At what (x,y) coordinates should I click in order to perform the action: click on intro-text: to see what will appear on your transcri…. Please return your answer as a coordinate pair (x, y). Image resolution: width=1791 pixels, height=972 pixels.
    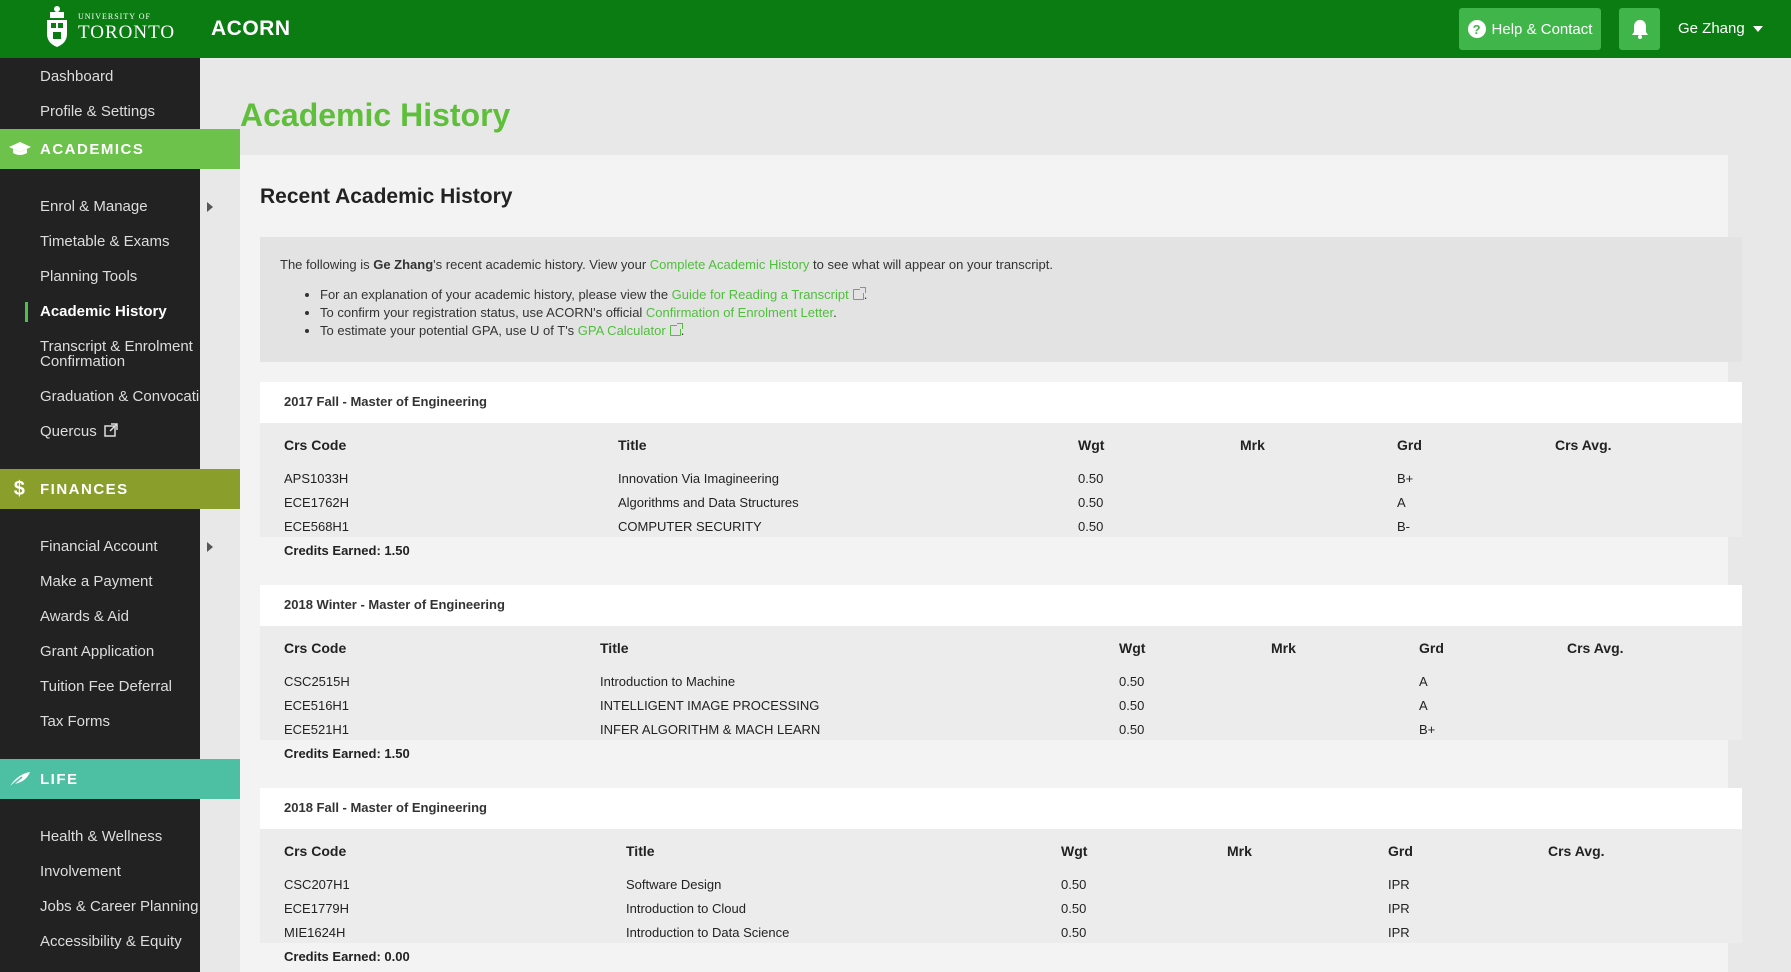
    Looking at the image, I should click on (931, 264).